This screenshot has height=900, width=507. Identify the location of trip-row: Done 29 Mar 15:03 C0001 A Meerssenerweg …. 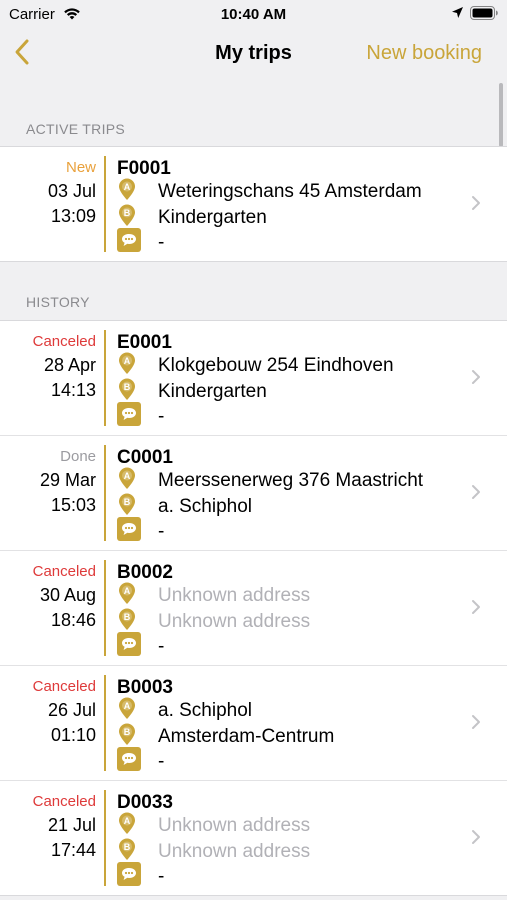
(253, 493).